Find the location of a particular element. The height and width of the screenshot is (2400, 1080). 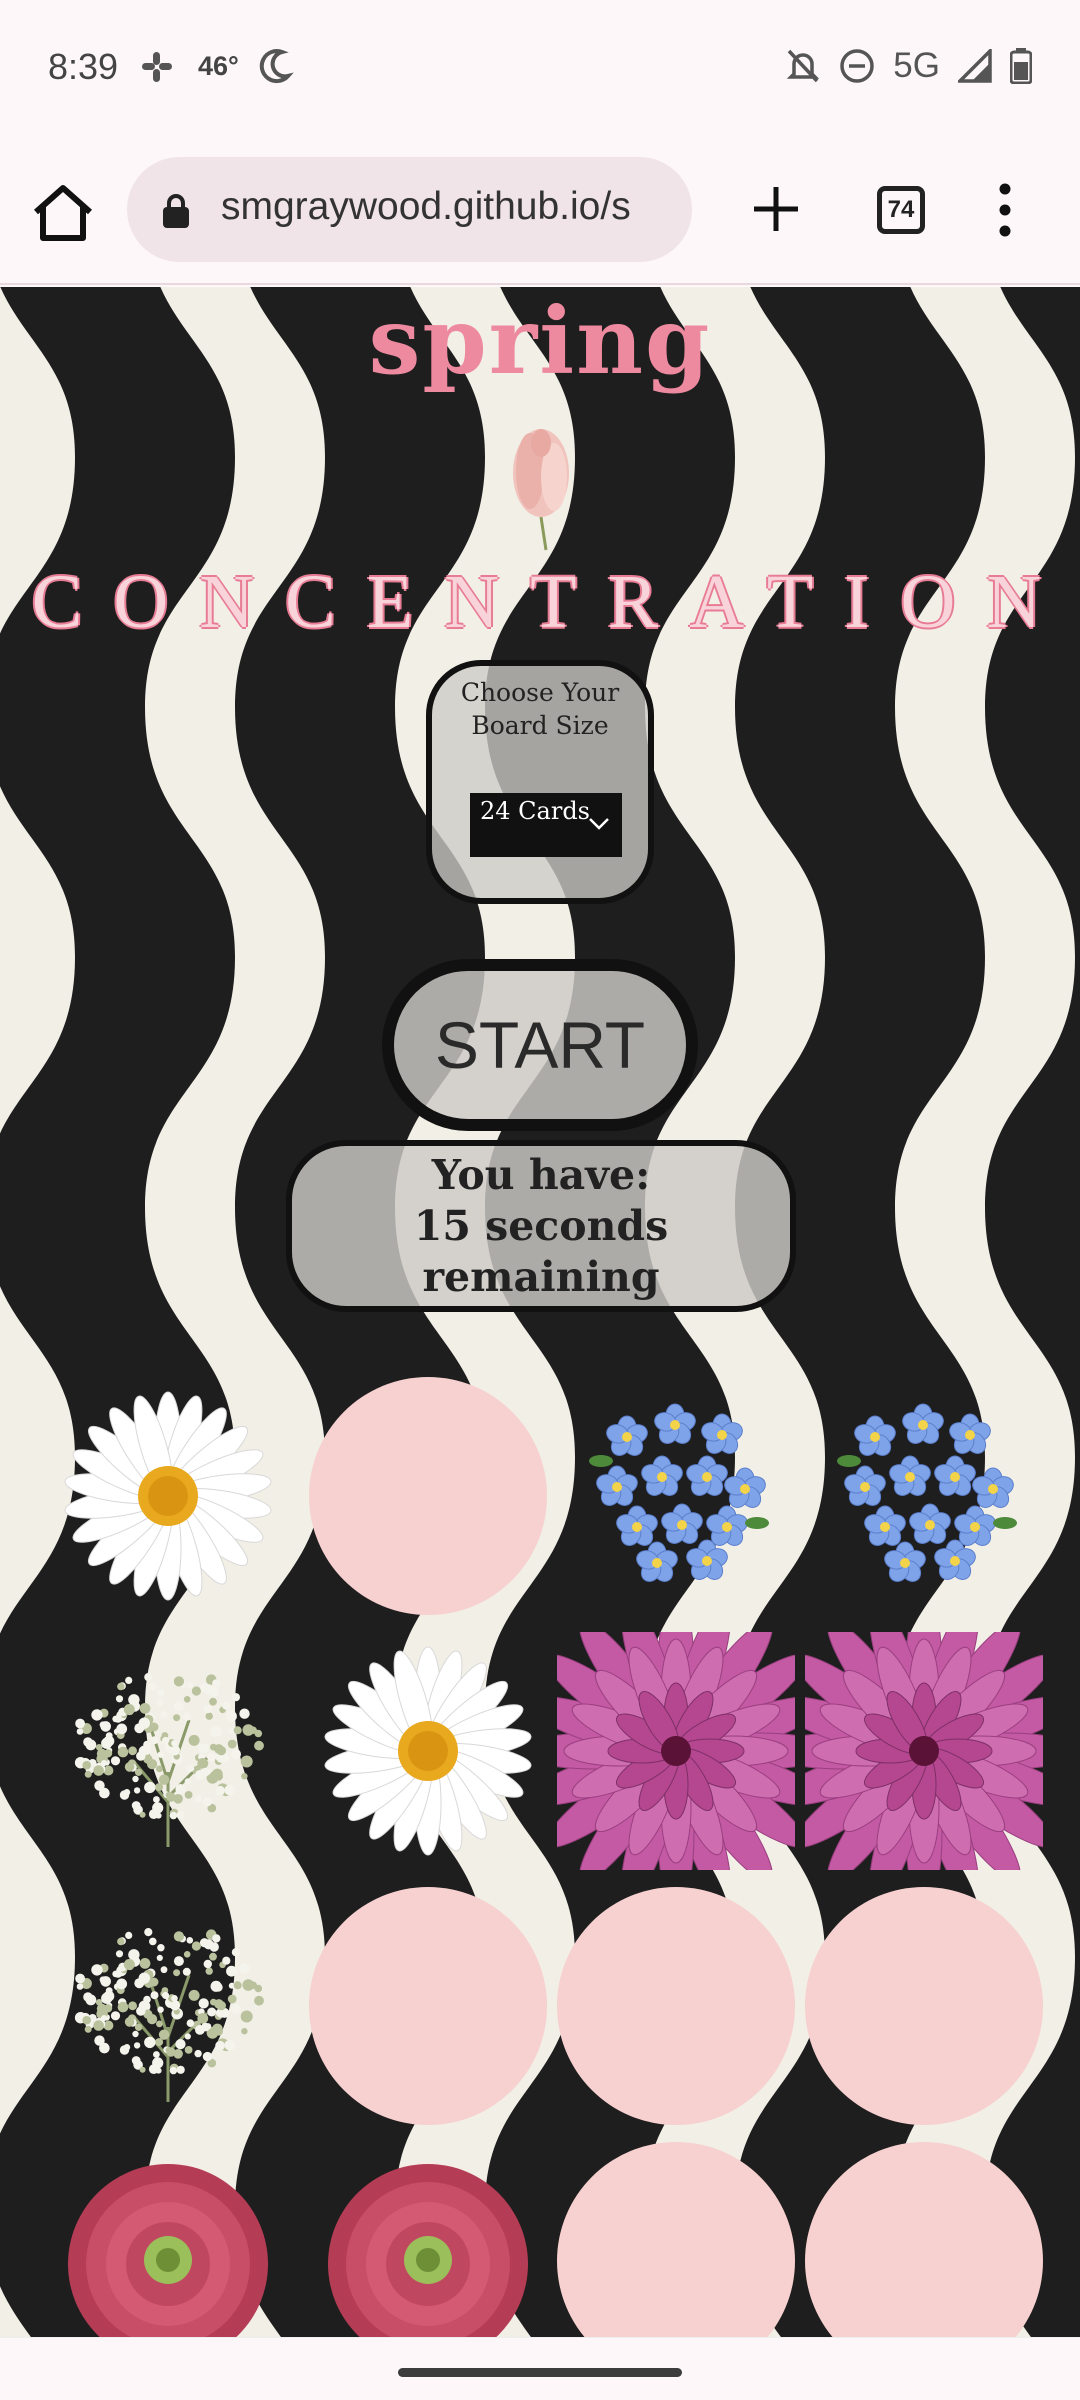

gesture-nav-bar is located at coordinates (540, 2368).